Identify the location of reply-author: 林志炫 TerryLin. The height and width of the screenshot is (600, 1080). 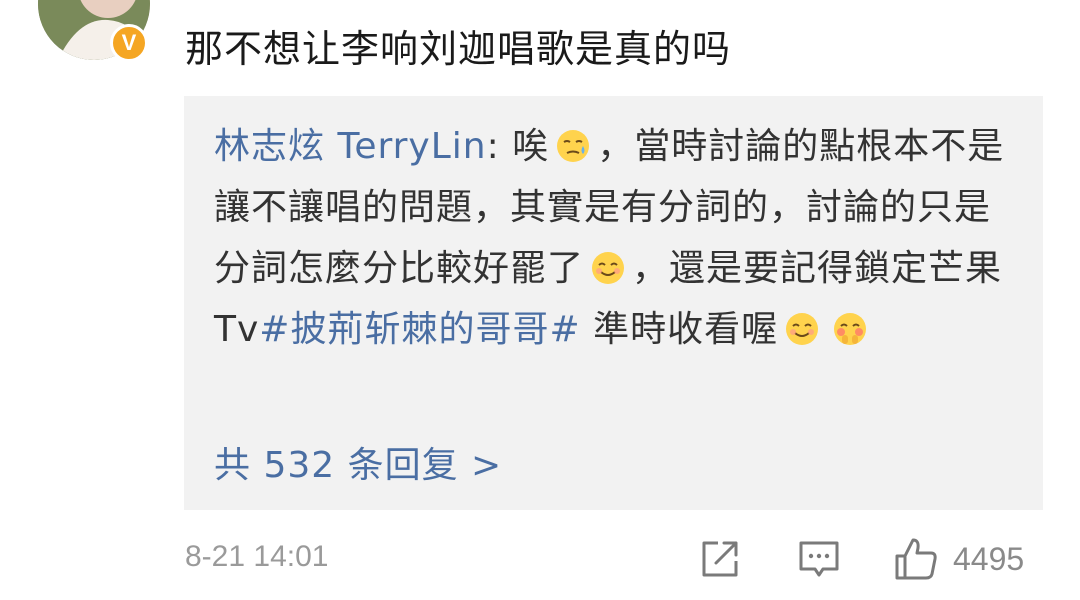
(350, 146).